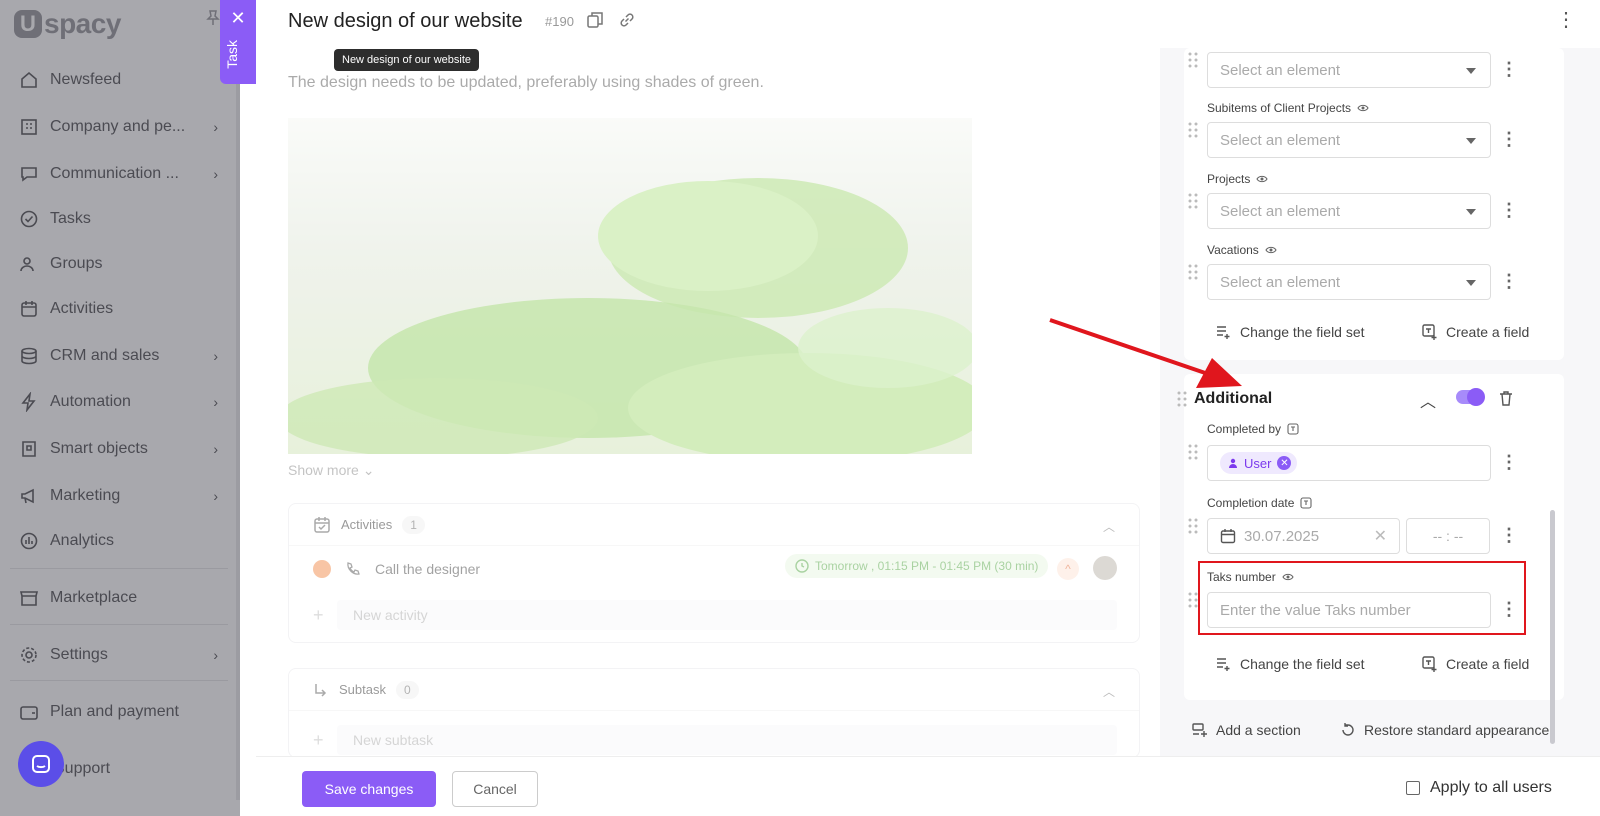 Image resolution: width=1600 pixels, height=816 pixels. I want to click on field-label: Projects, so click(1237, 179).